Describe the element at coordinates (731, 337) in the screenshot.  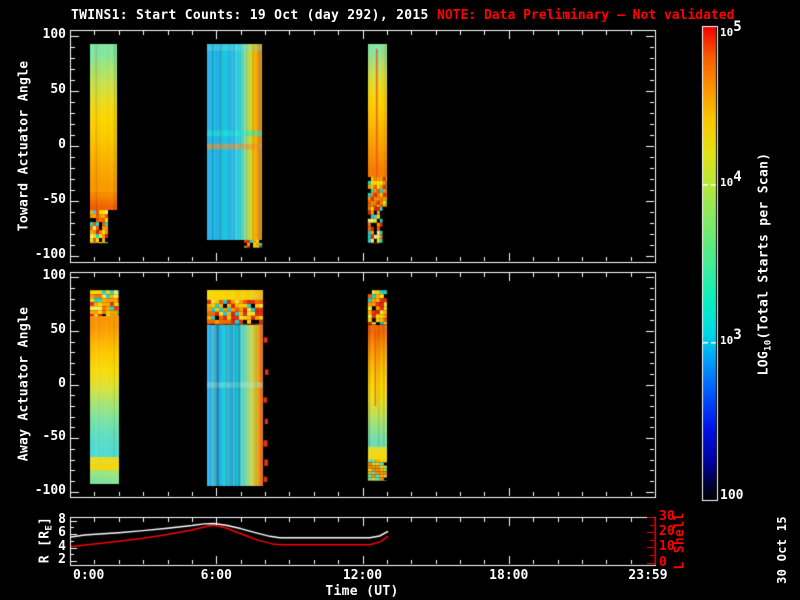
I see `colorbar-tick-label: 103` at that location.